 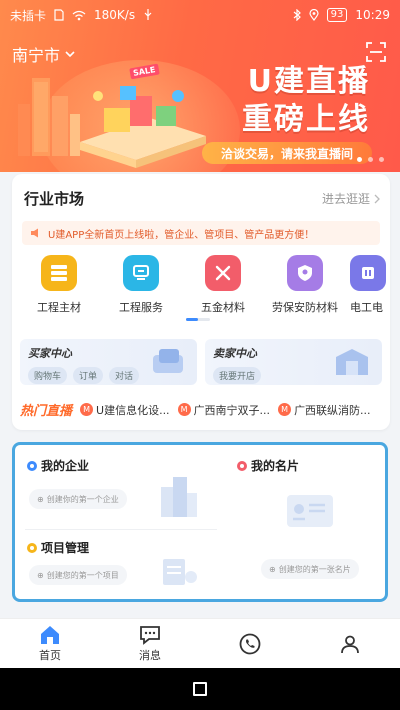 I want to click on phone-icon, so click(x=250, y=643).